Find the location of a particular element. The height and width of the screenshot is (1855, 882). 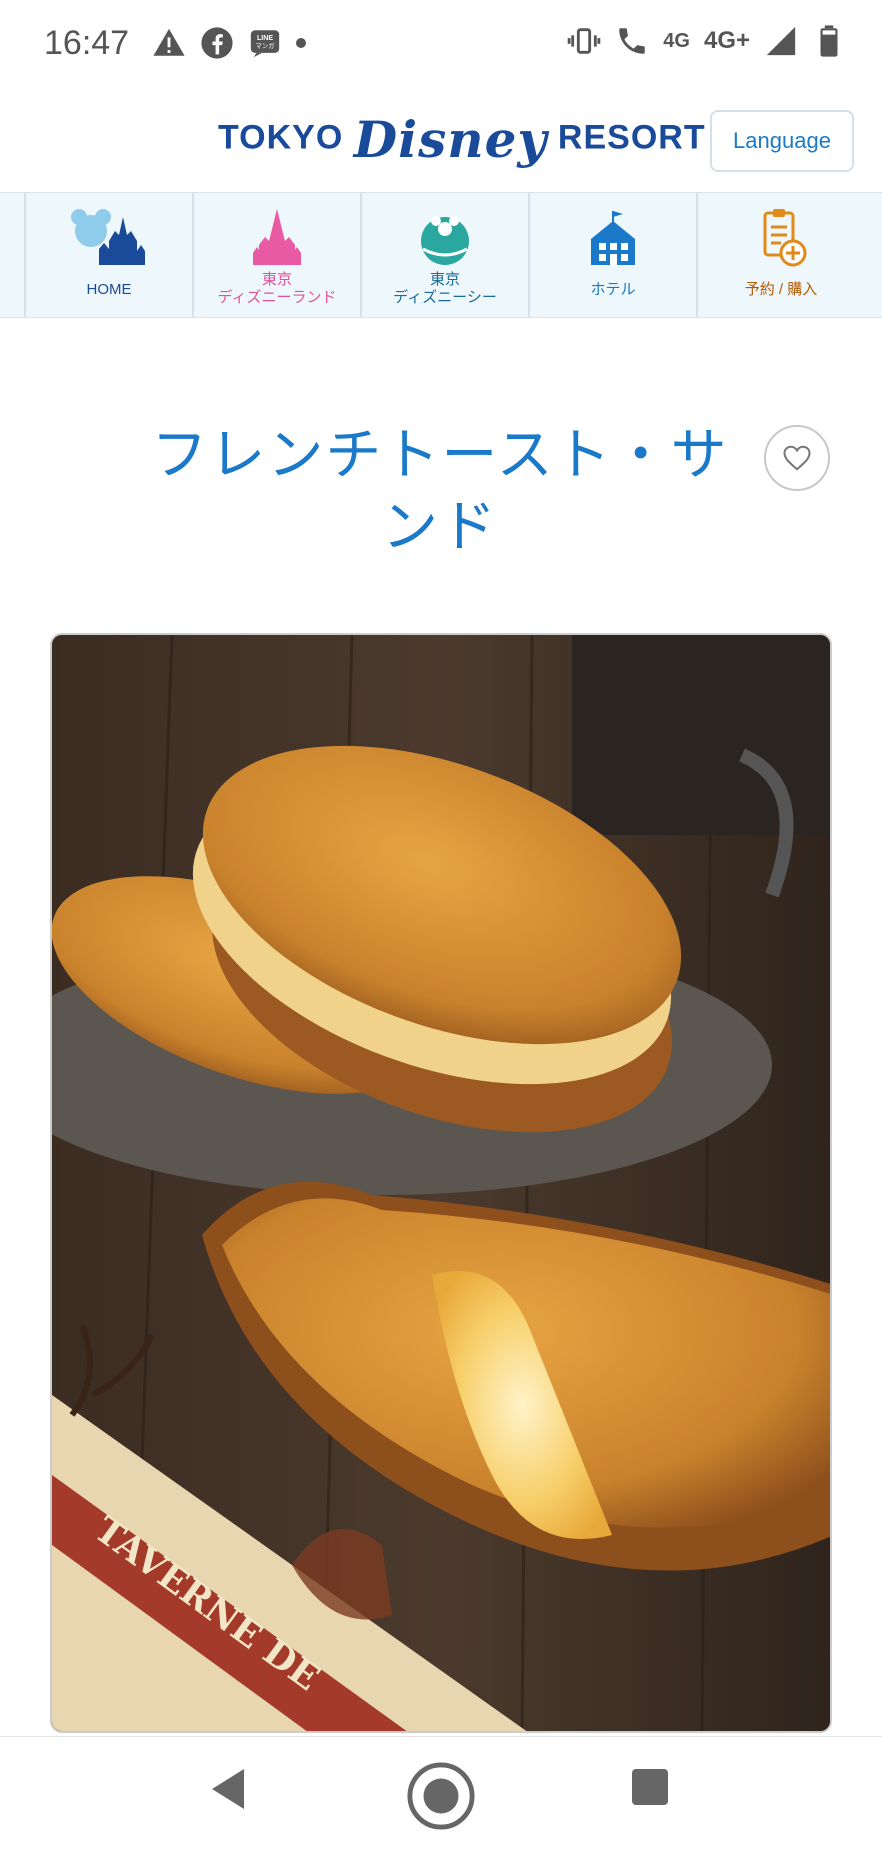

heart-icon is located at coordinates (797, 458).